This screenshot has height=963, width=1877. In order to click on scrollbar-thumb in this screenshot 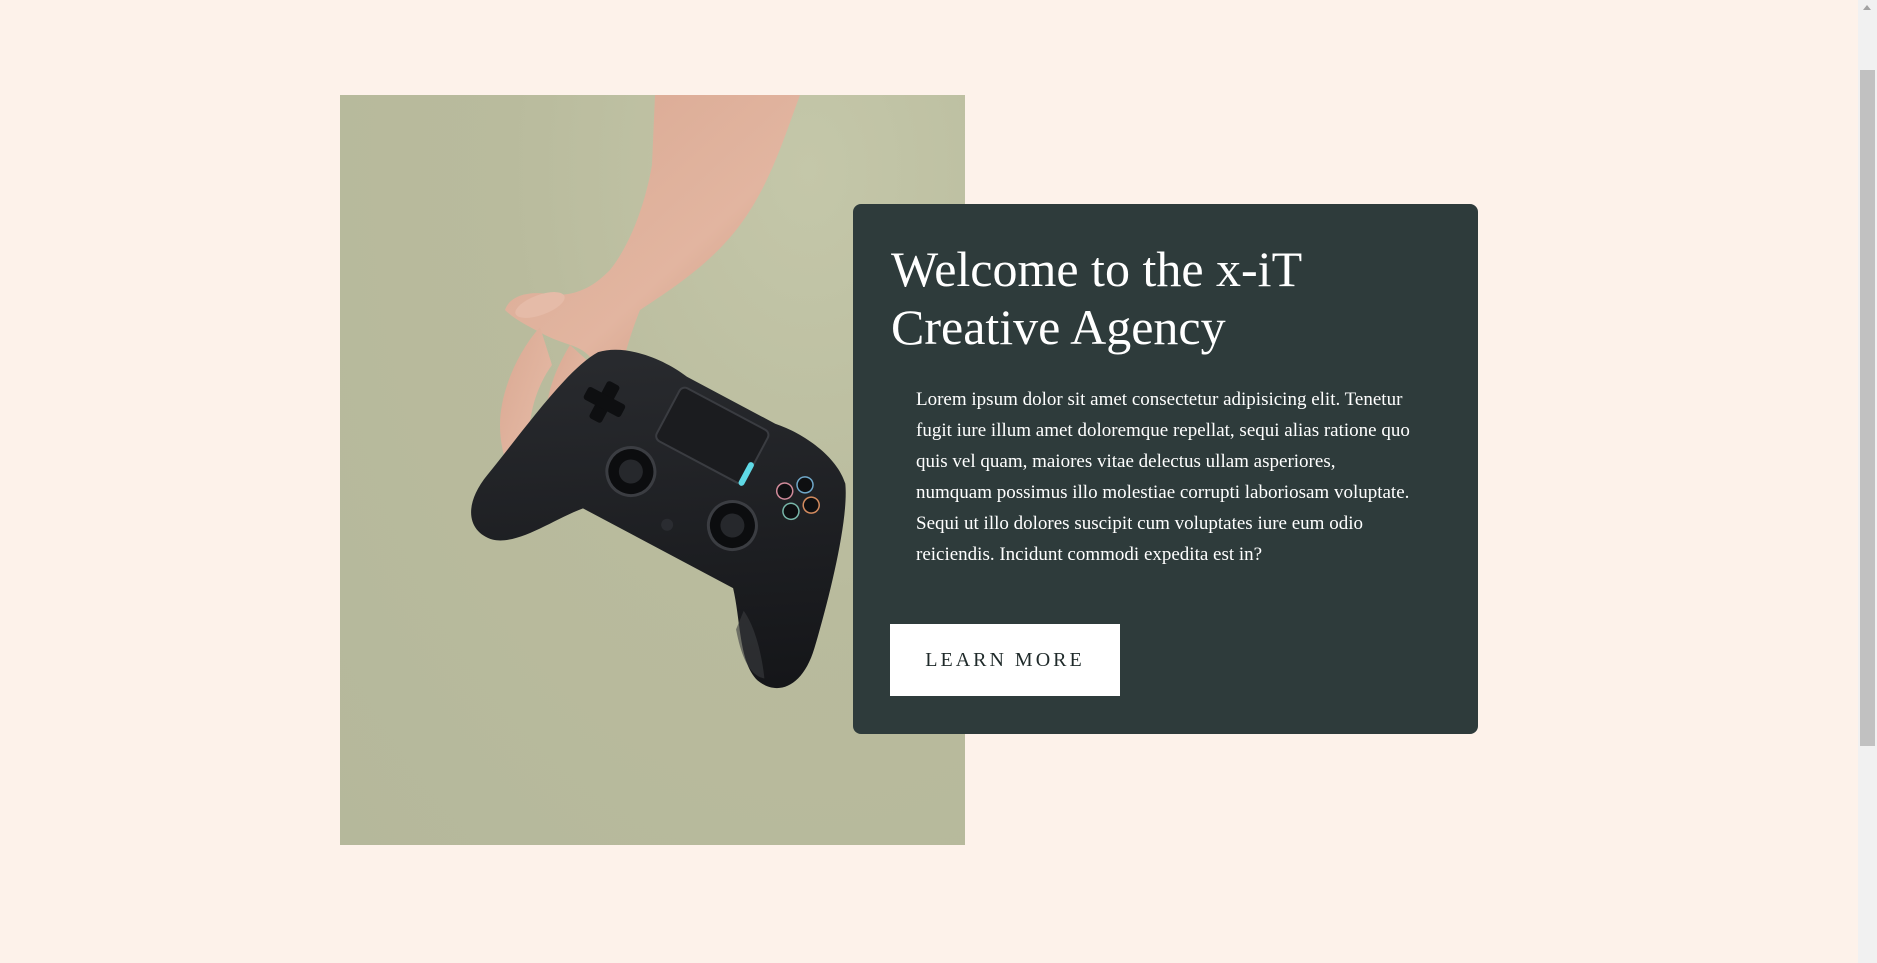, I will do `click(1867, 408)`.